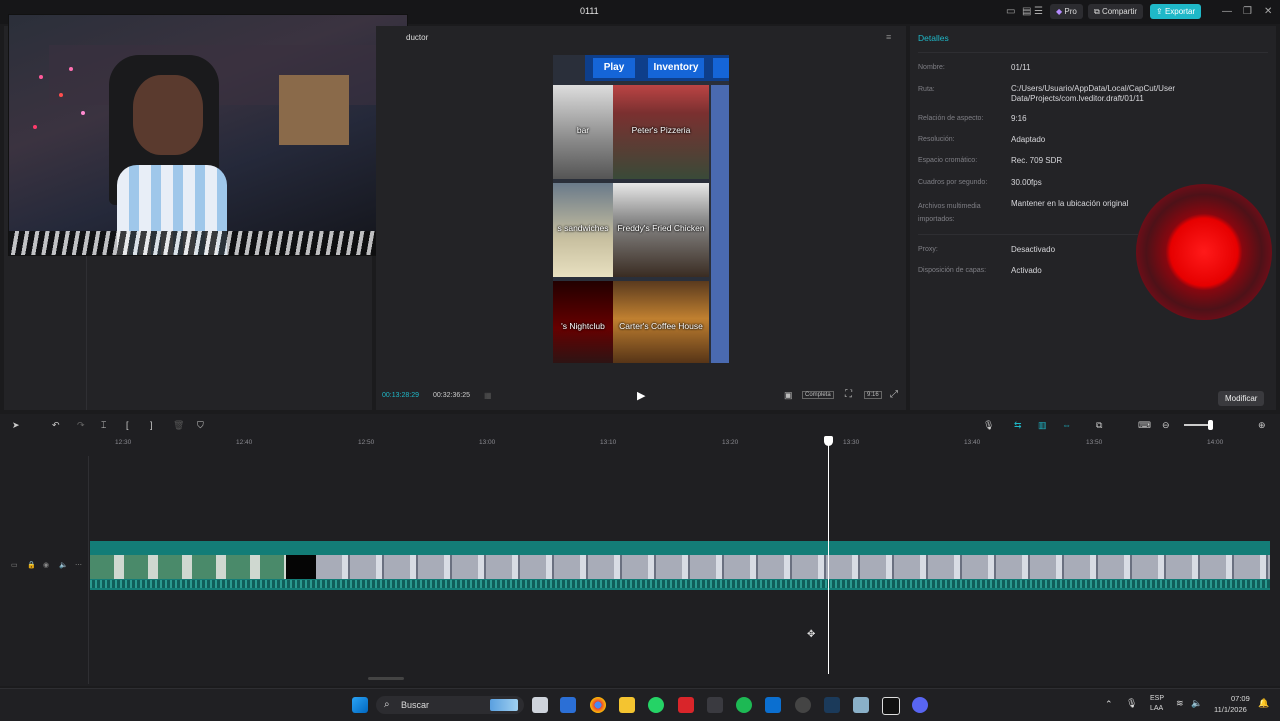 This screenshot has width=1280, height=721. What do you see at coordinates (504, 705) in the screenshot?
I see `search-highlight-icon` at bounding box center [504, 705].